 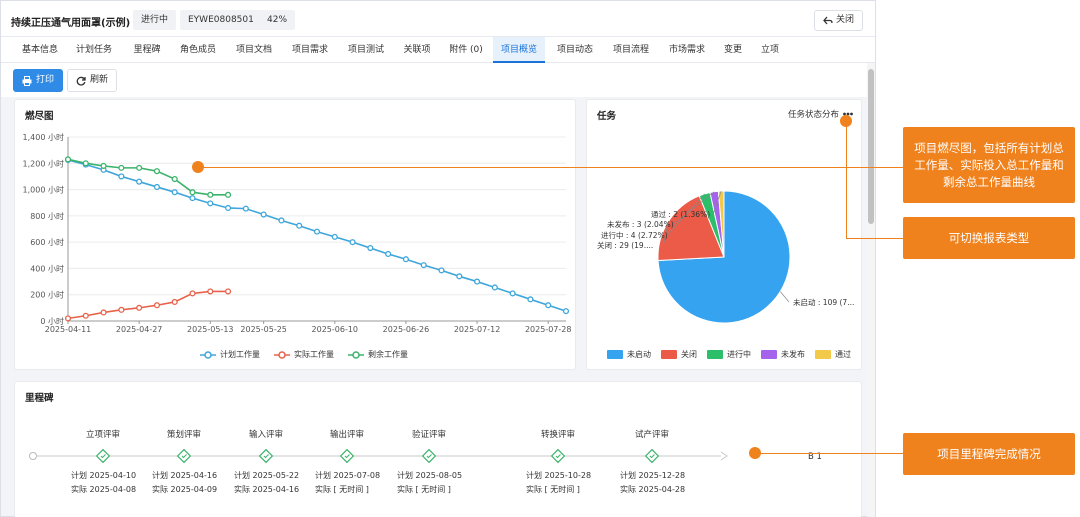 I want to click on y-tick-label: 1,200 小时, so click(x=43, y=163).